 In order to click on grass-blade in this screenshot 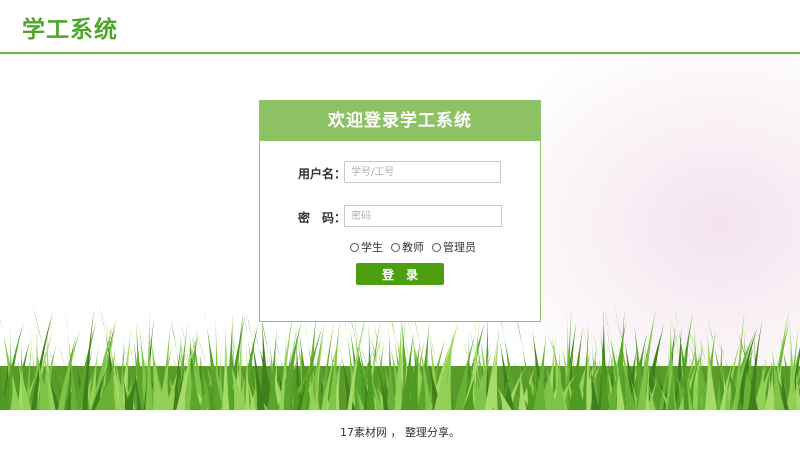, I will do `click(149, 359)`.